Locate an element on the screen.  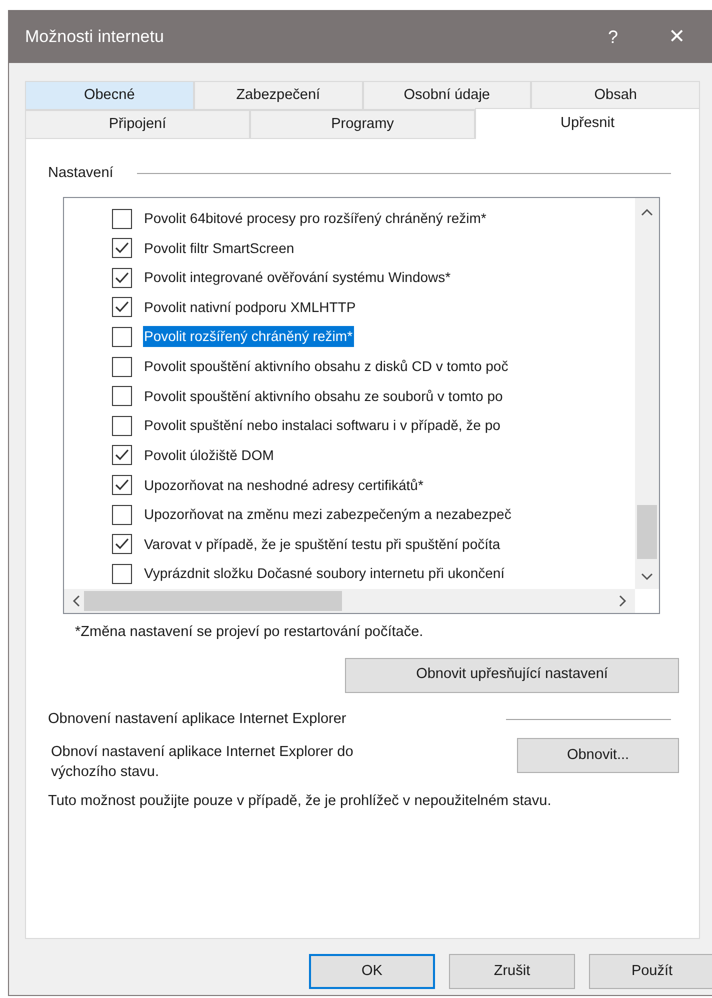
vertical-scrollbar is located at coordinates (647, 393).